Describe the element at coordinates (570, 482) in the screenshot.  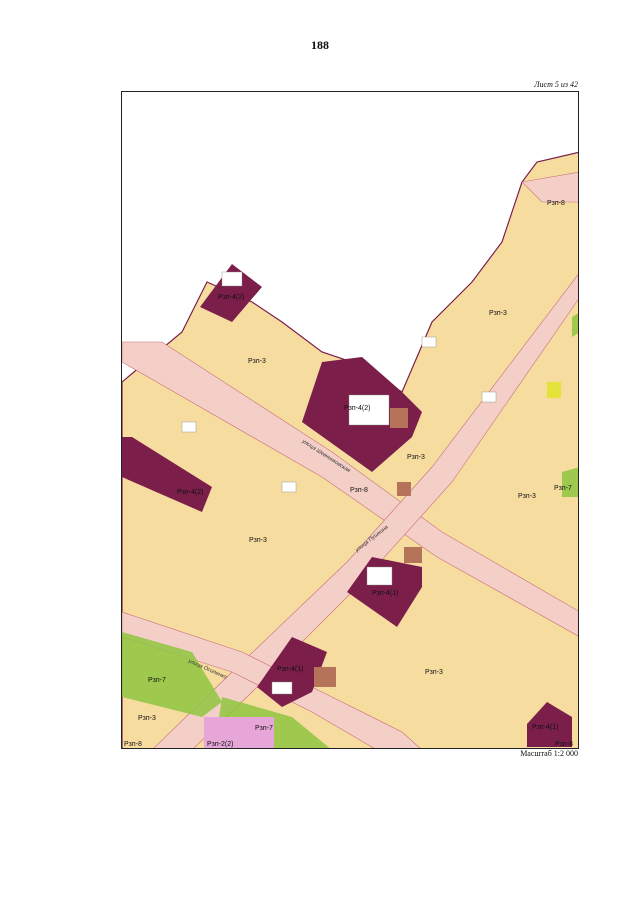
I see `green-zone-right` at that location.